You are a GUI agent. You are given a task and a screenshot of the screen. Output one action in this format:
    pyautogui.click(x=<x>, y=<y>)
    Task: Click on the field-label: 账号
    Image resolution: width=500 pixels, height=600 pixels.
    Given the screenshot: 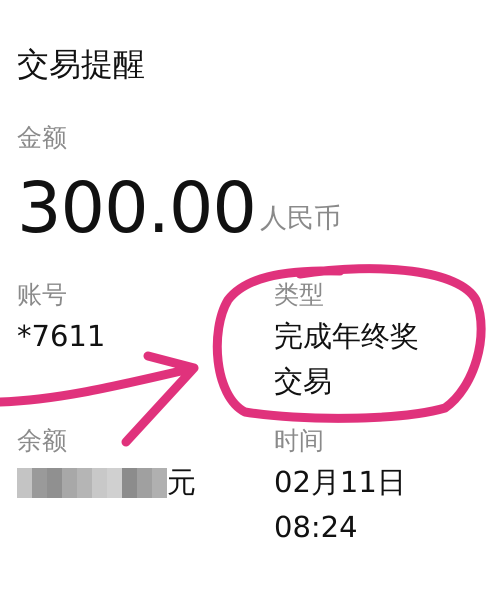 What is the action you would take?
    pyautogui.click(x=42, y=295)
    